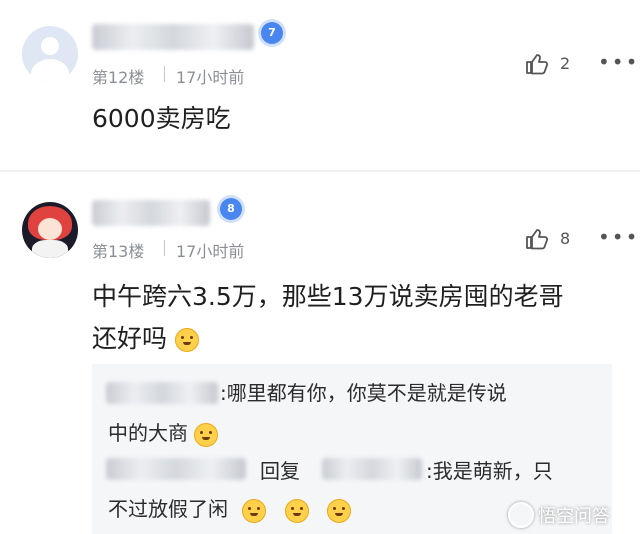  Describe the element at coordinates (574, 516) in the screenshot. I see `watermark-text: 悟空问答` at that location.